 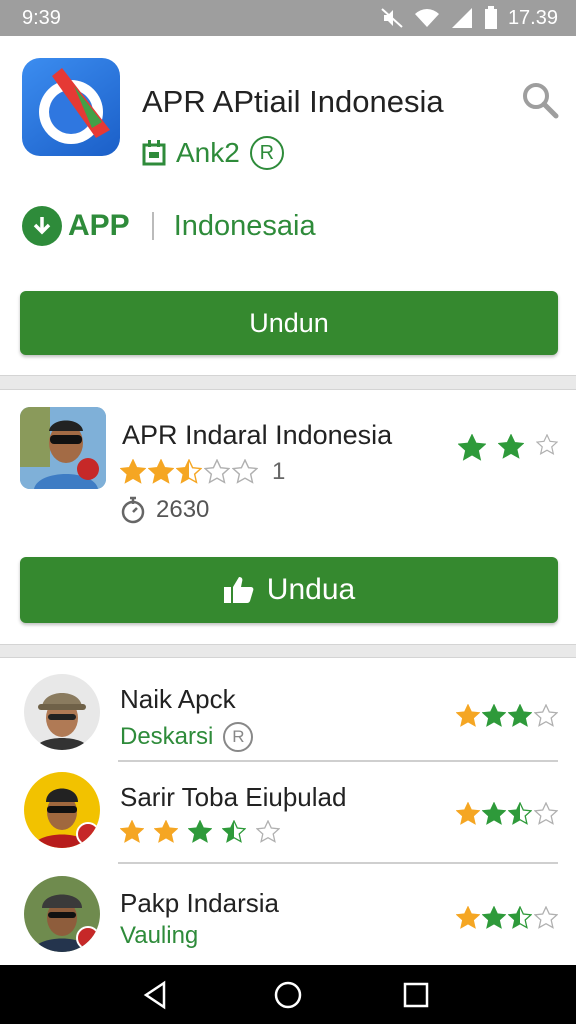 I want to click on developer-row: Ank2 R, so click(x=213, y=153).